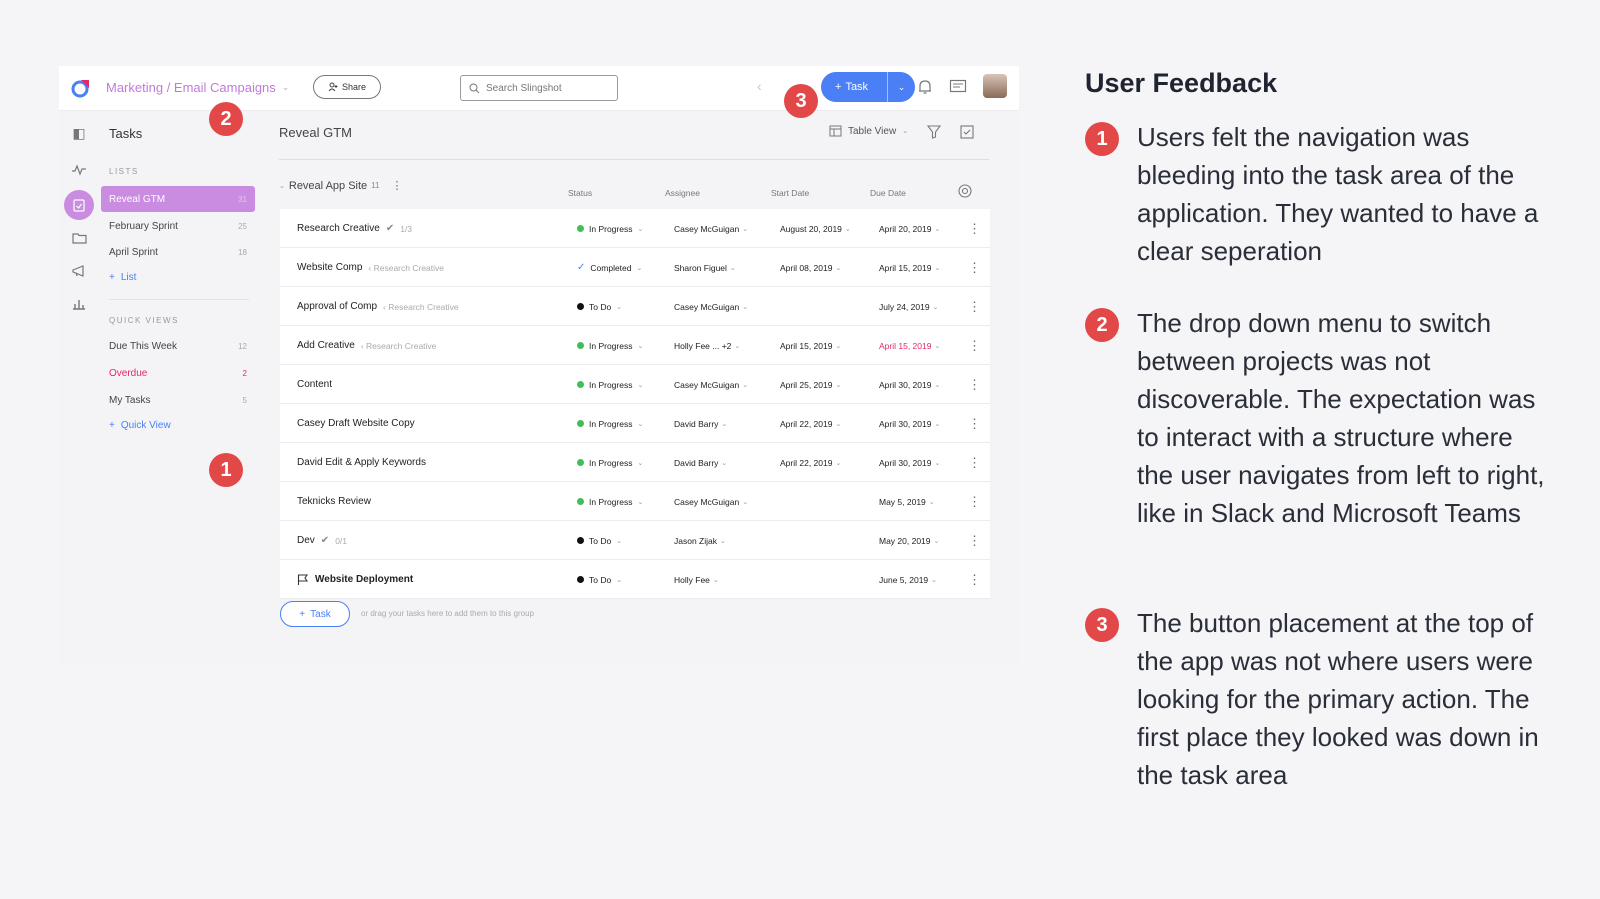  I want to click on add-task-button: + Task, so click(315, 614).